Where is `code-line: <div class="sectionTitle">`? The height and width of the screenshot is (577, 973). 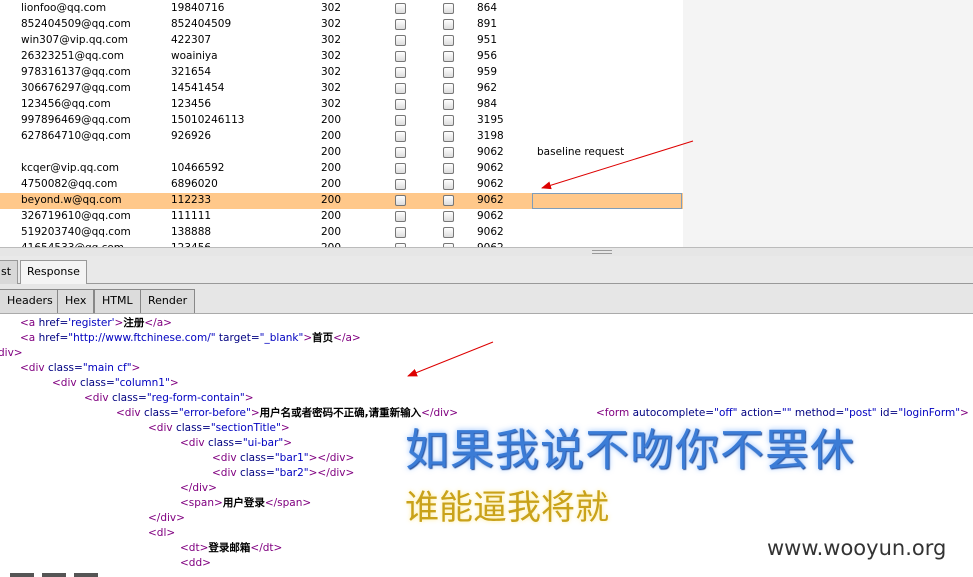 code-line: <div class="sectionTitle"> is located at coordinates (219, 428).